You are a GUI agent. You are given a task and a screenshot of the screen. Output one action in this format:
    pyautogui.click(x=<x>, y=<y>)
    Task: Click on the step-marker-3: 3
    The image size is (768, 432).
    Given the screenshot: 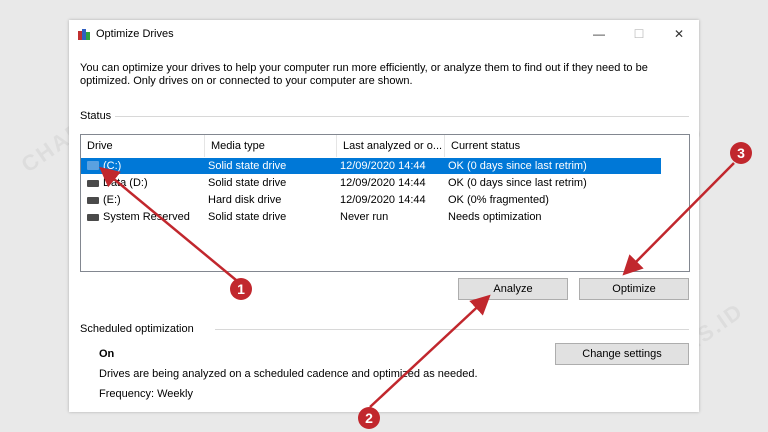 What is the action you would take?
    pyautogui.click(x=741, y=153)
    